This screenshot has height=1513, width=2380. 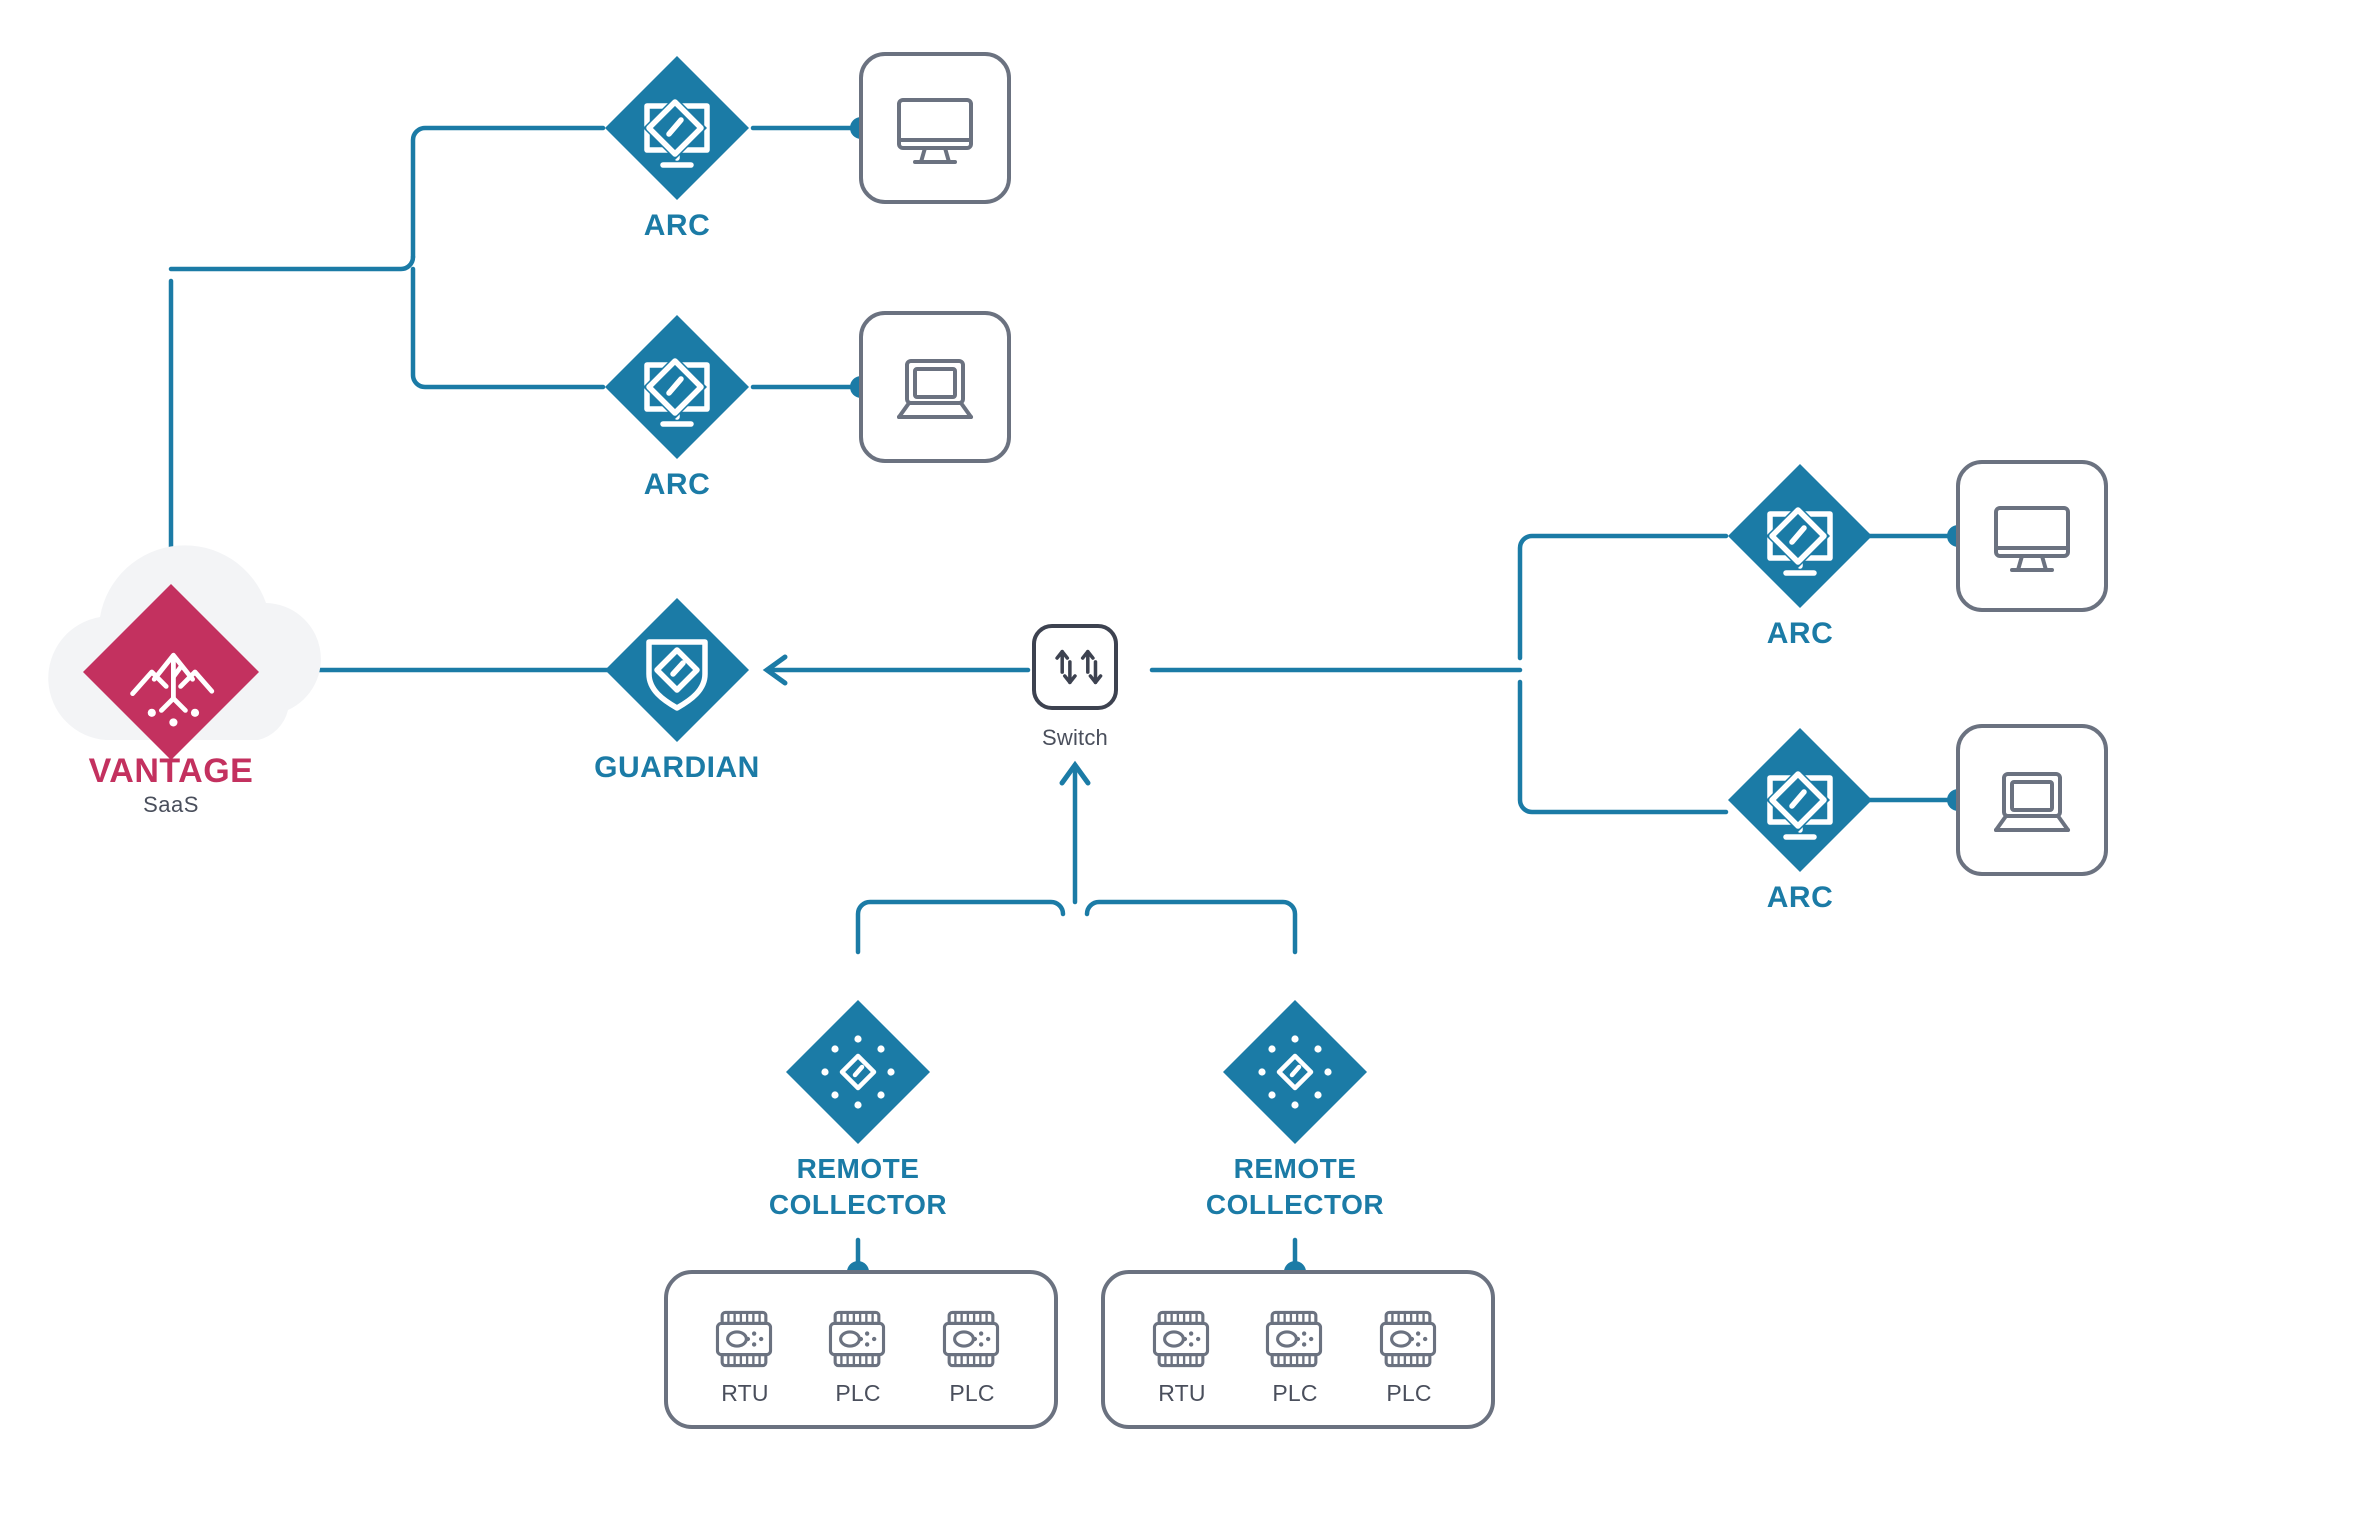 I want to click on link-right-branch-up, so click(x=1623, y=597).